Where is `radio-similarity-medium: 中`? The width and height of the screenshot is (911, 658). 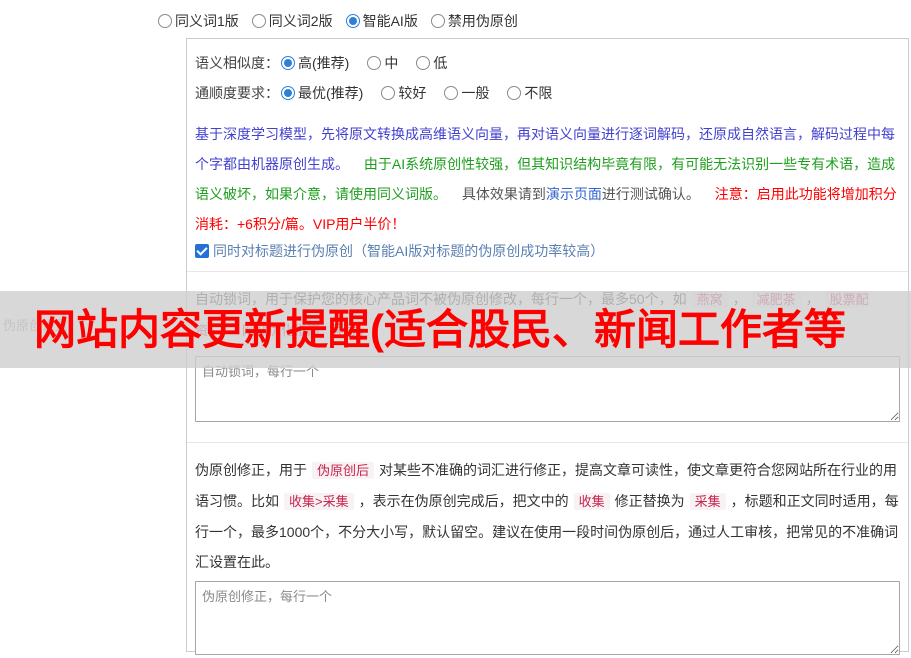
radio-similarity-medium: 中 is located at coordinates (382, 63).